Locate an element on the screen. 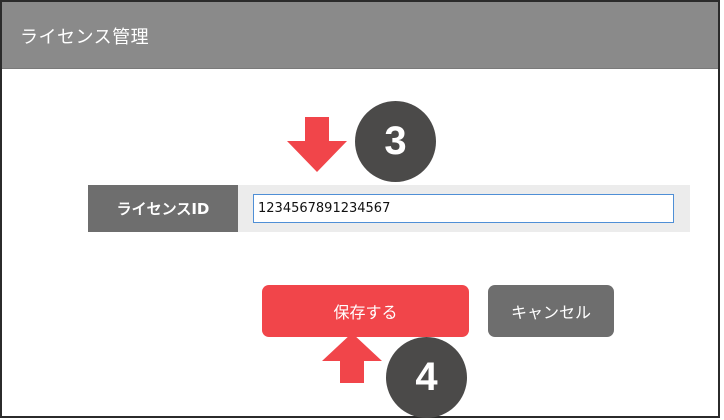  step-3-badge: 3 is located at coordinates (395, 141).